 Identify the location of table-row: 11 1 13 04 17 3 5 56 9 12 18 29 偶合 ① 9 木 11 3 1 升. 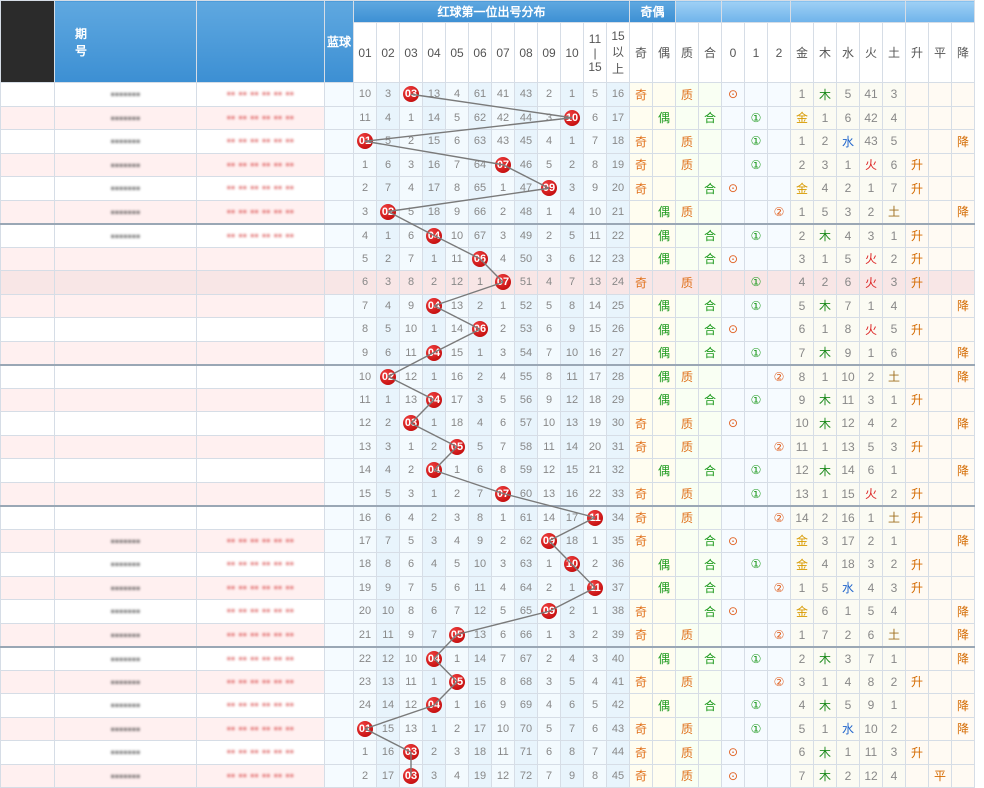
(487, 399).